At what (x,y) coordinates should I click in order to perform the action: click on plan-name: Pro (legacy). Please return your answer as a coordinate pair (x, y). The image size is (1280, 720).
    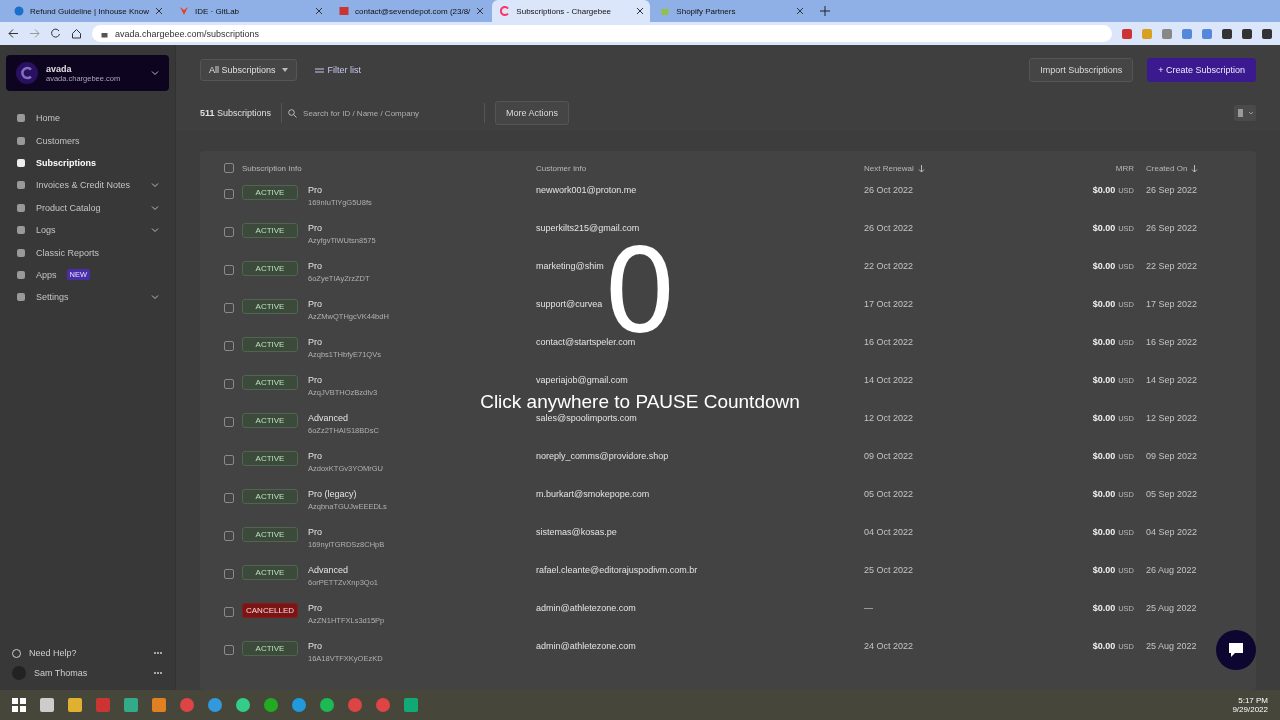
    Looking at the image, I should click on (347, 494).